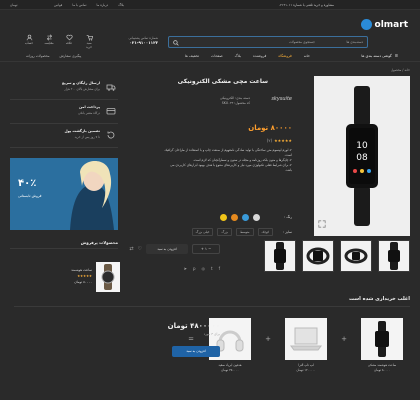  What do you see at coordinates (14, 5) in the screenshot?
I see `currency-select: تومان` at bounding box center [14, 5].